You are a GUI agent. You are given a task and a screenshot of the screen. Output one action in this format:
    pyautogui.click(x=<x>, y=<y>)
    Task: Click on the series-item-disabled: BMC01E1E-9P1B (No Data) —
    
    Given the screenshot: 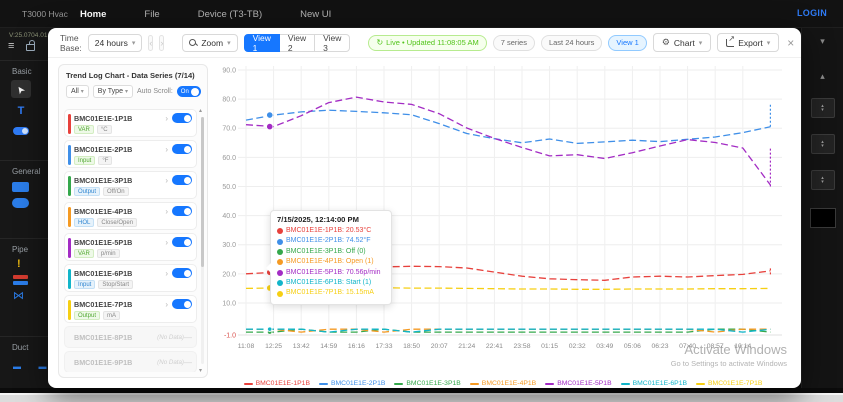 What is the action you would take?
    pyautogui.click(x=130, y=361)
    